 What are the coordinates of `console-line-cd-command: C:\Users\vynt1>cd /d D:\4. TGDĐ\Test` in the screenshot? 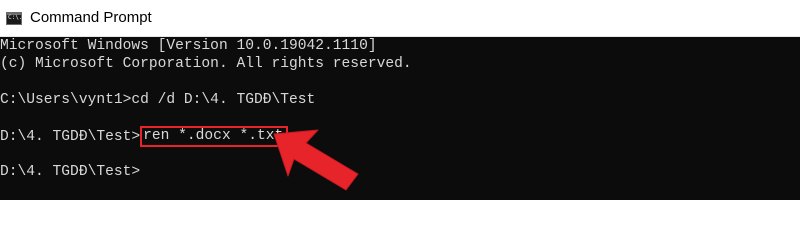 It's located at (158, 100).